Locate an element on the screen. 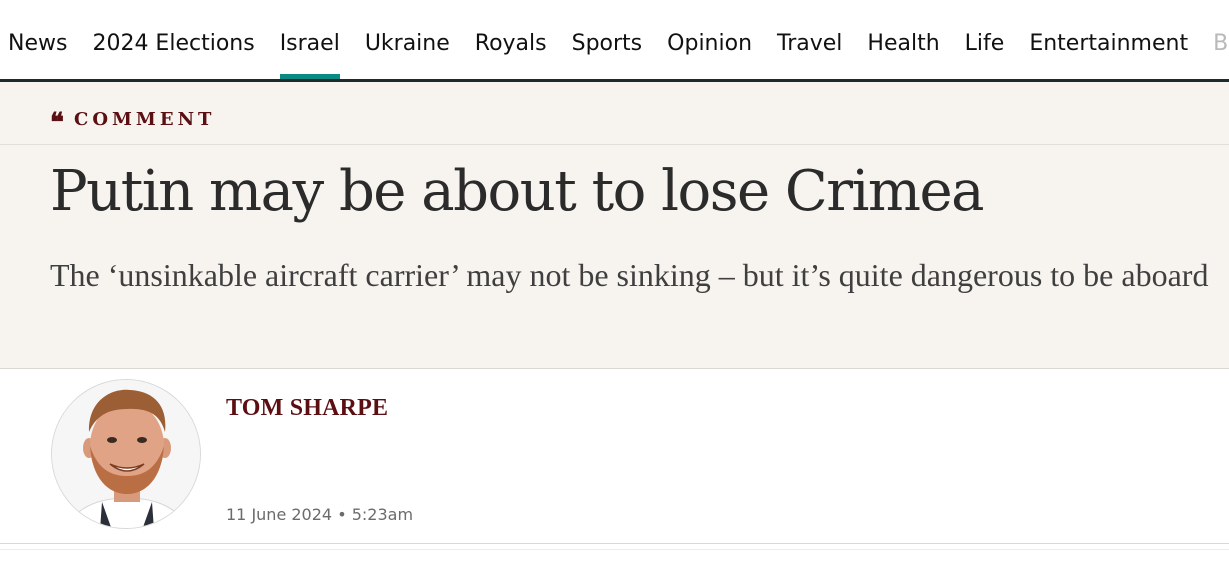 The height and width of the screenshot is (565, 1229). author-portrait-avatar is located at coordinates (126, 454).